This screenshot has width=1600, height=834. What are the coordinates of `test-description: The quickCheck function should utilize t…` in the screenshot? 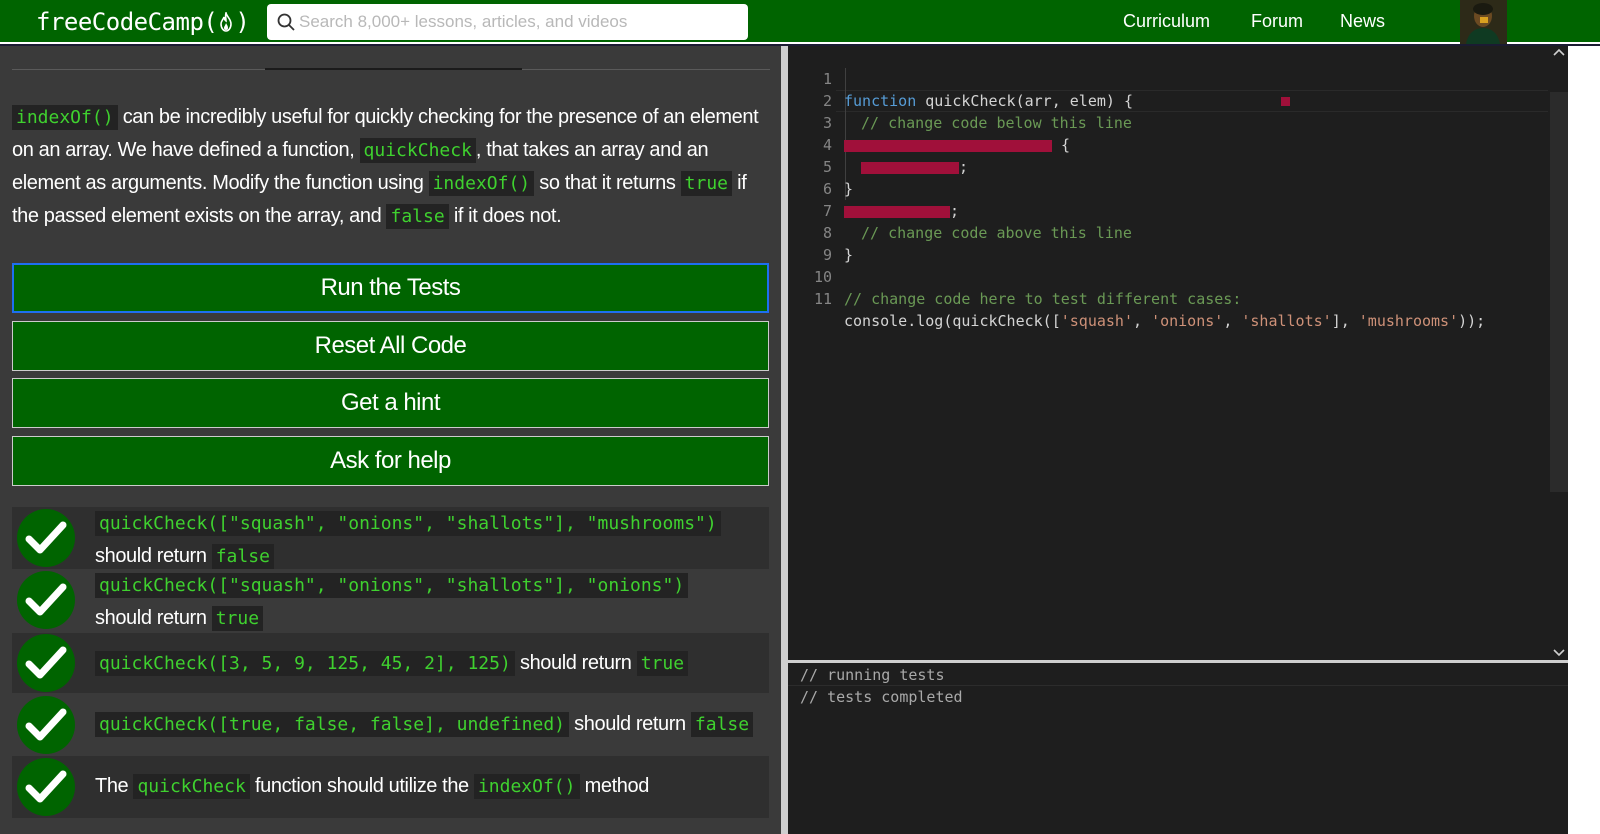 It's located at (372, 786).